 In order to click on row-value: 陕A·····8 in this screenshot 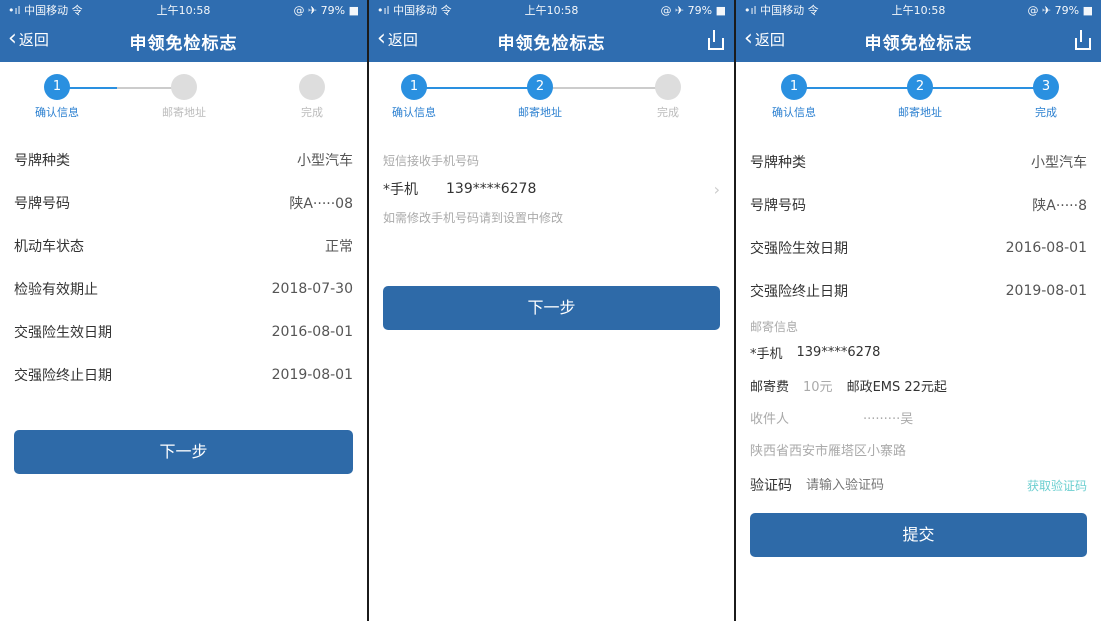, I will do `click(1059, 205)`.